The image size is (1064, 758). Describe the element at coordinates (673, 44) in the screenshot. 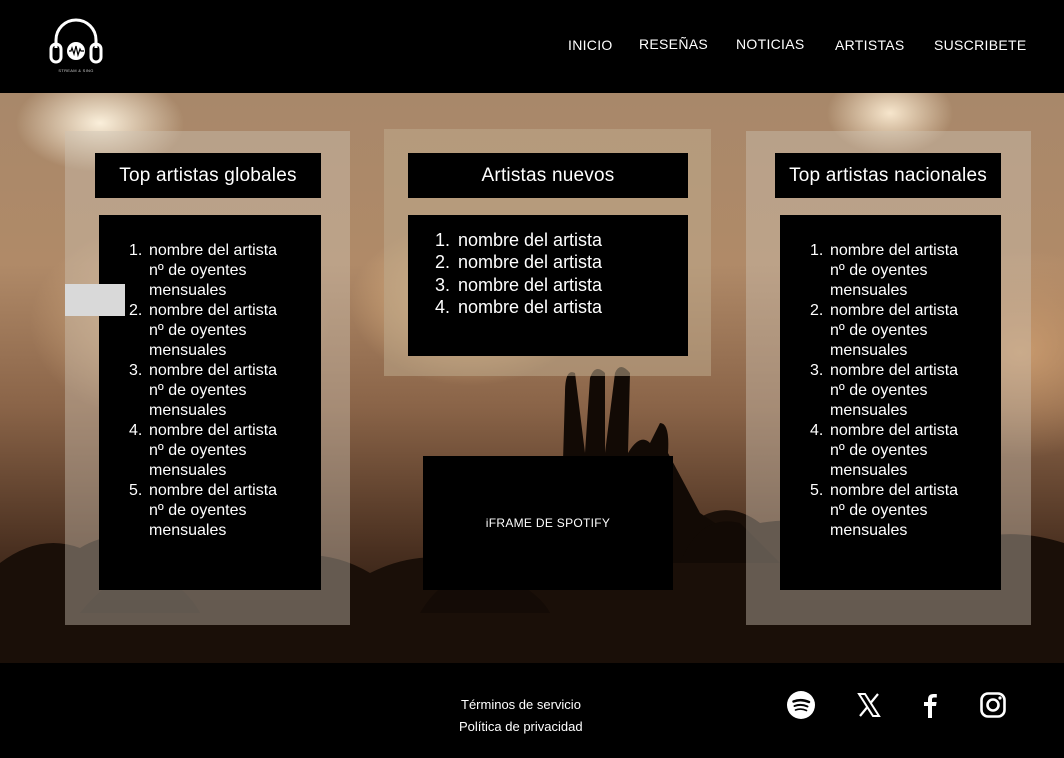

I see `nav-resenas: RESEÑAS` at that location.